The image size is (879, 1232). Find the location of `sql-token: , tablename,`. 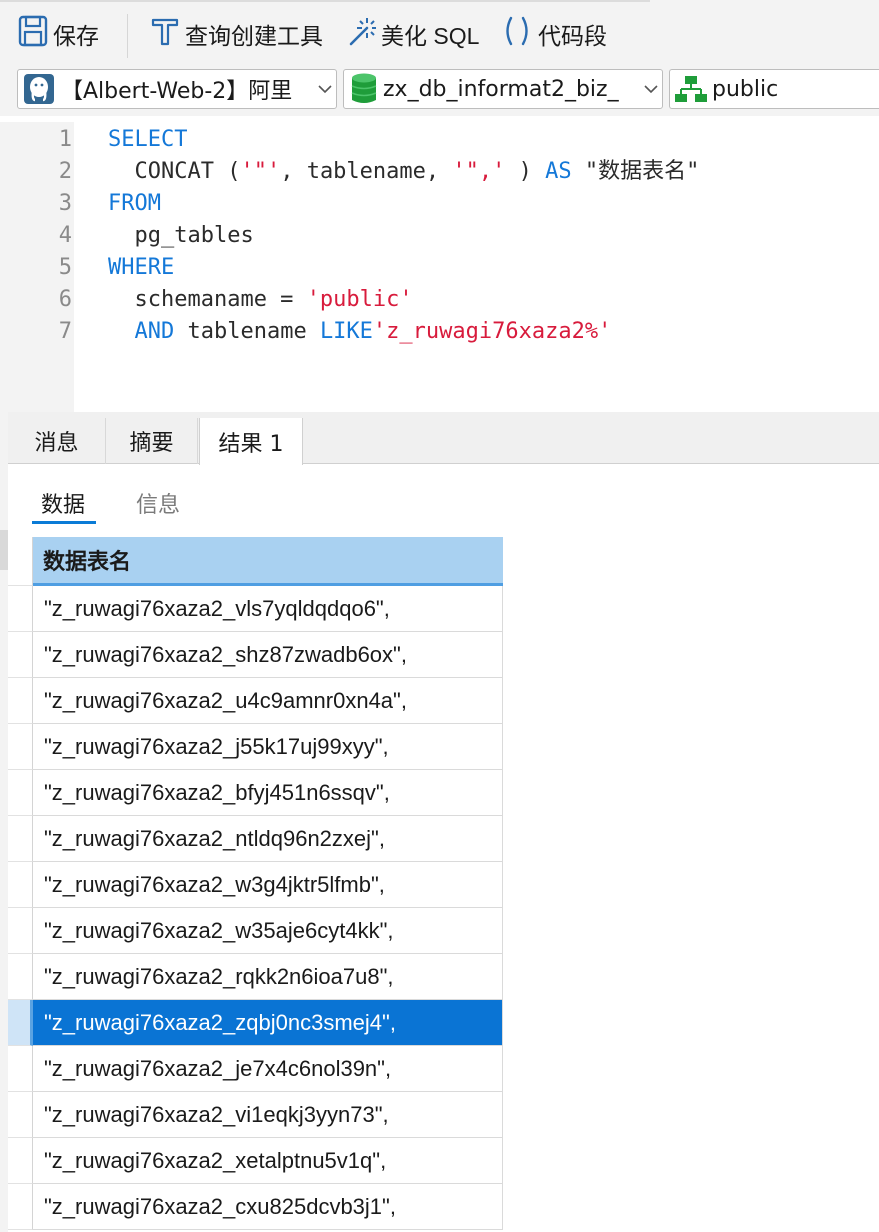

sql-token: , tablename, is located at coordinates (366, 171).